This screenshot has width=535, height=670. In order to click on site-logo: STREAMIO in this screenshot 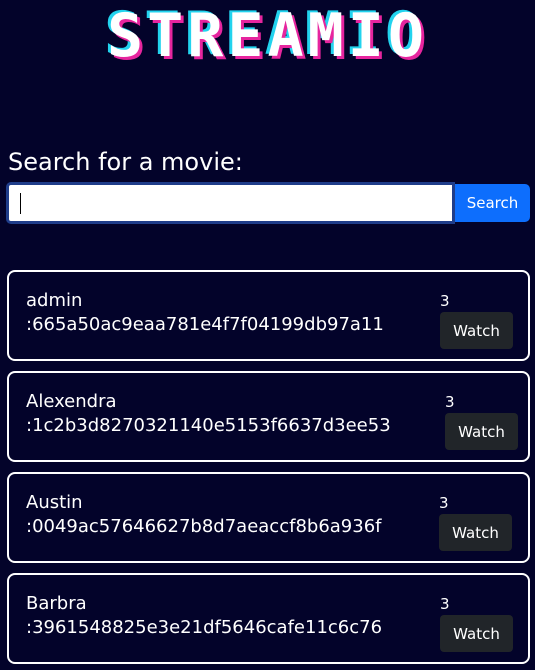, I will do `click(267, 36)`.